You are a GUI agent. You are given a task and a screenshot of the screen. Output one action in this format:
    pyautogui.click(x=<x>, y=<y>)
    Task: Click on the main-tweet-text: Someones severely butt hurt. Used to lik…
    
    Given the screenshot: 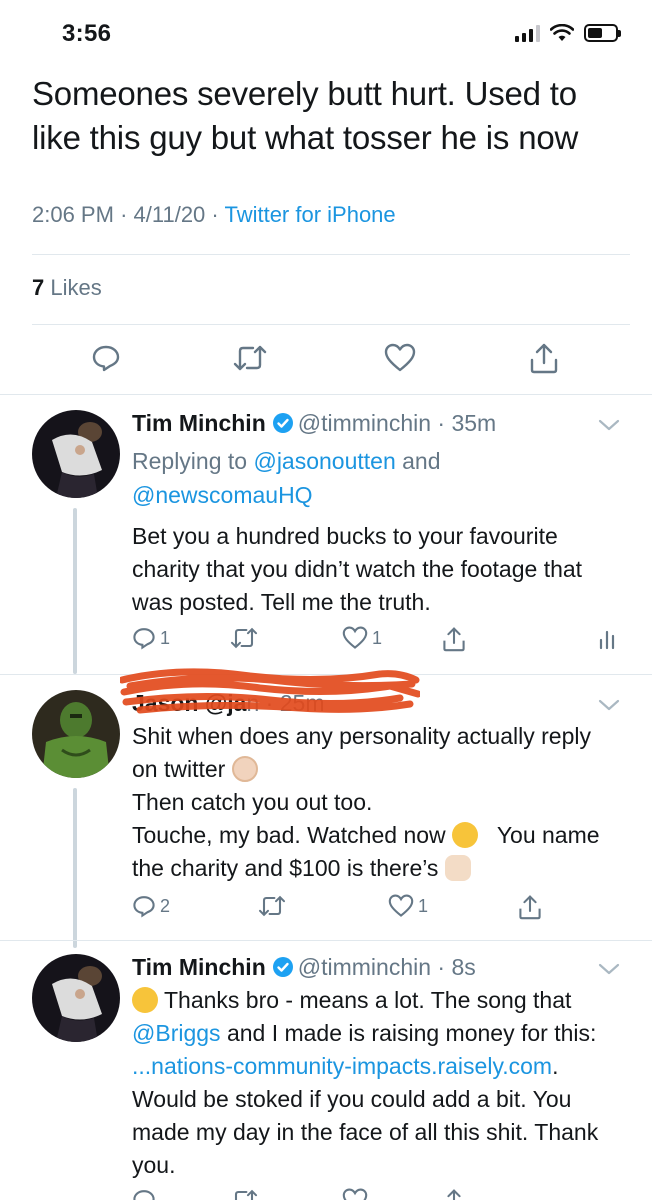 What is the action you would take?
    pyautogui.click(x=305, y=115)
    